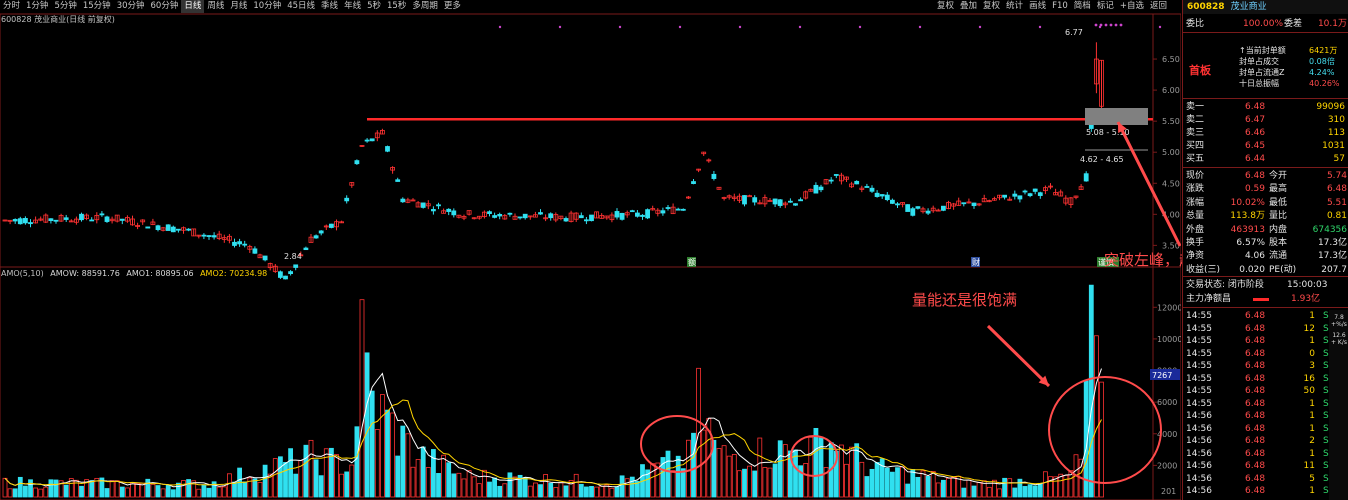 This screenshot has width=1348, height=500. I want to click on order-label: 卖三, so click(1195, 133).